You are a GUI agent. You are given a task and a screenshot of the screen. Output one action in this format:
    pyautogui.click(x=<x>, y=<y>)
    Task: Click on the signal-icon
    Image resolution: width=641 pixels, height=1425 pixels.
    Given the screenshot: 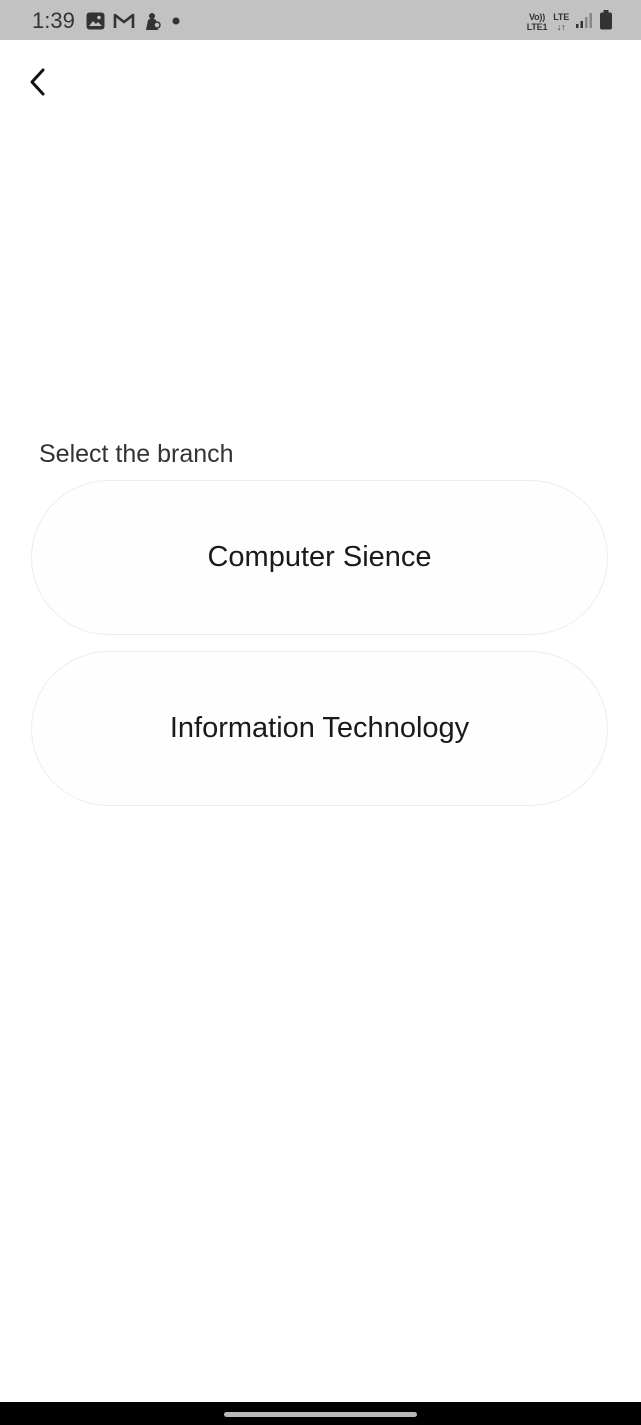 What is the action you would take?
    pyautogui.click(x=584, y=22)
    